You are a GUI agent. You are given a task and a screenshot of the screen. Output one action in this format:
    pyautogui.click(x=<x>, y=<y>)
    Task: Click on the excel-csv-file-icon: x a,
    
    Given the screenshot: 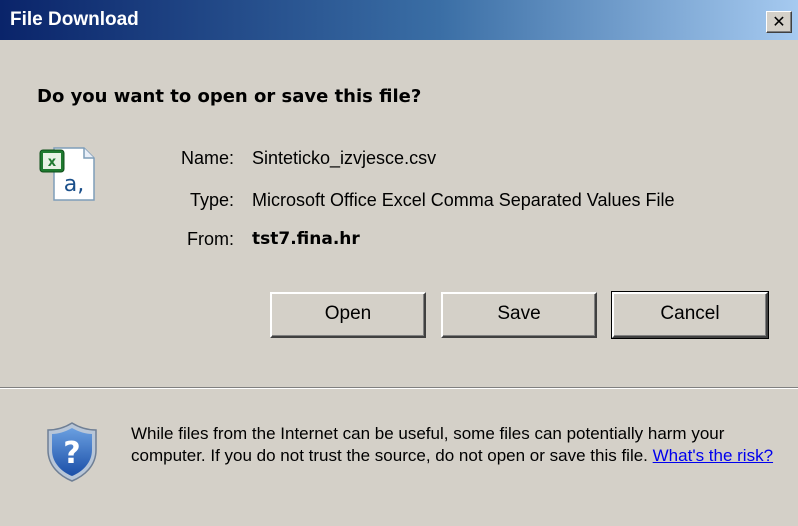 What is the action you would take?
    pyautogui.click(x=70, y=174)
    